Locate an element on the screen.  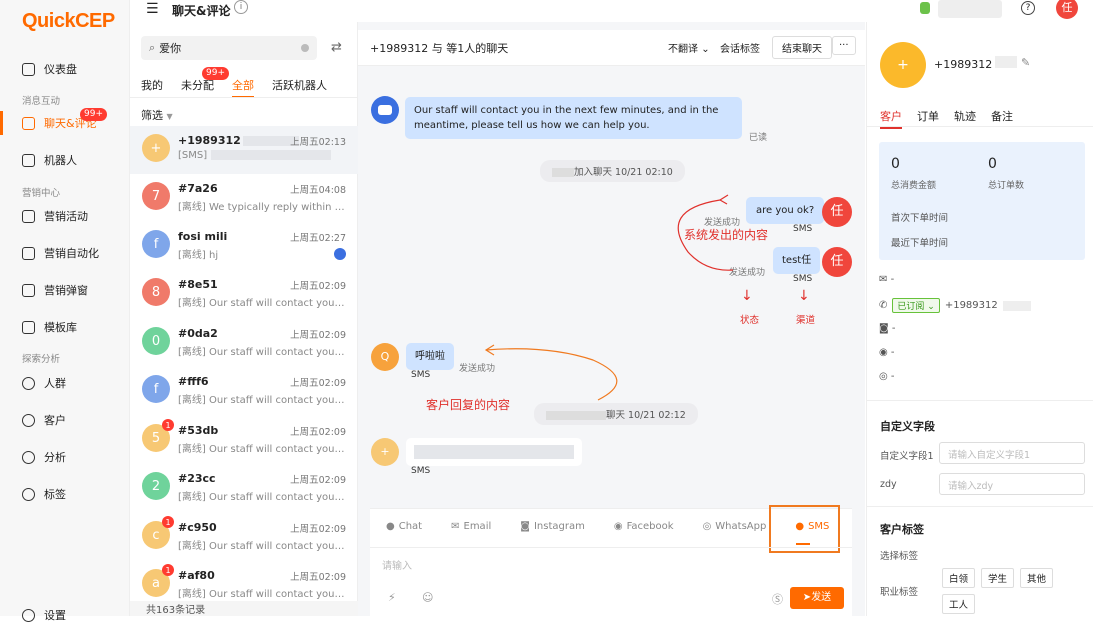
conversation-item: + +1989312 上周五02:13 [SMS] is located at coordinates (244, 150).